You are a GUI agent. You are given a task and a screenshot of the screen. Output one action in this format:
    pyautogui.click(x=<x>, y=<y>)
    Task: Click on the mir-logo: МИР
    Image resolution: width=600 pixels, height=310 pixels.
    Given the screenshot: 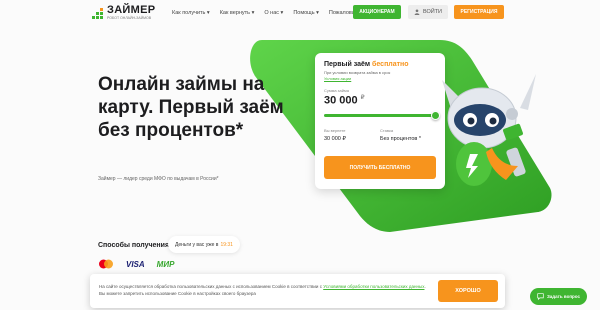 What is the action you would take?
    pyautogui.click(x=165, y=264)
    